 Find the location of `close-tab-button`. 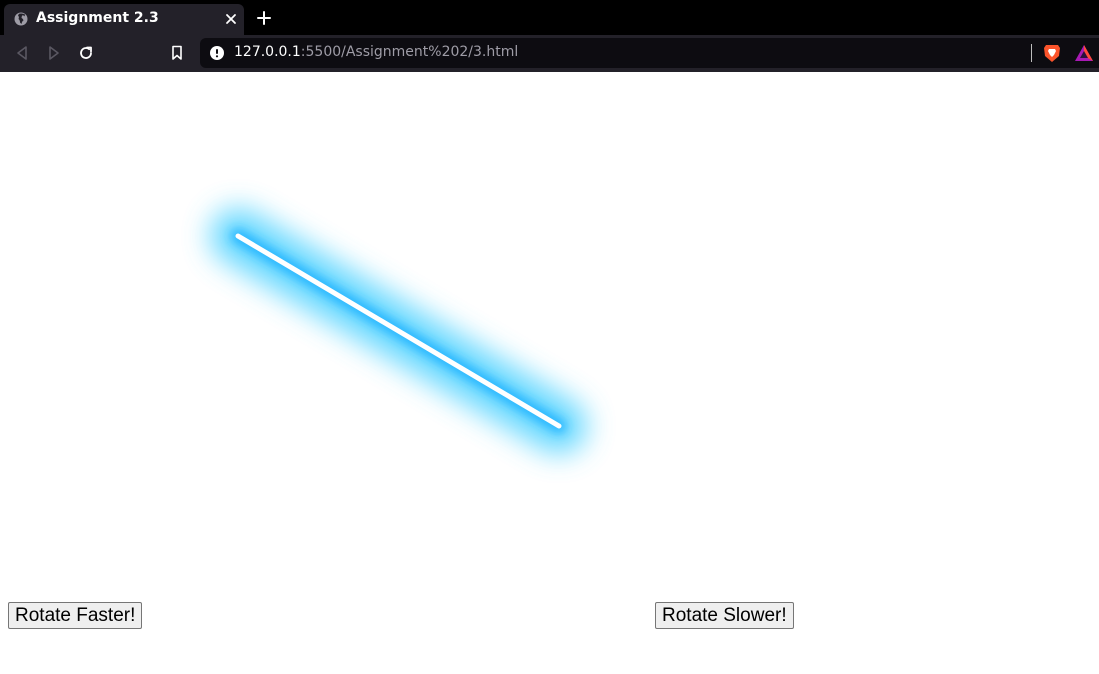

close-tab-button is located at coordinates (231, 19).